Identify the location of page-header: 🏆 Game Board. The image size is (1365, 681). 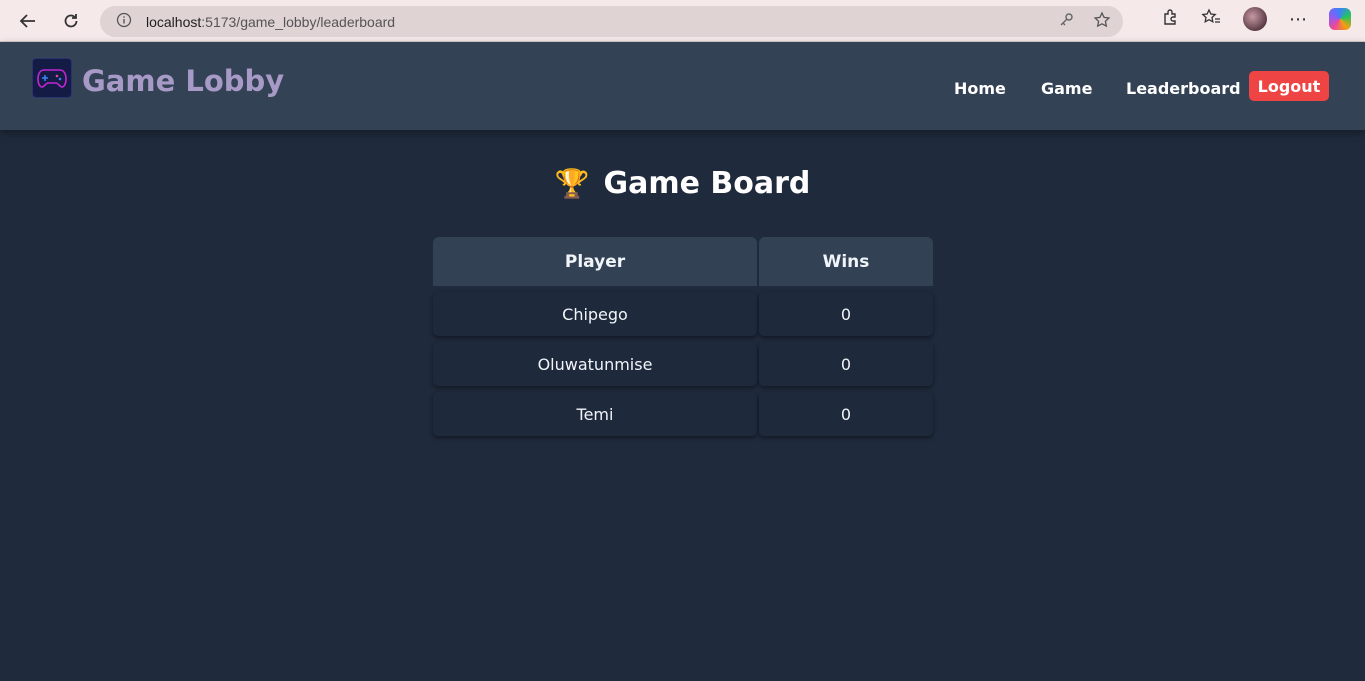
(682, 183).